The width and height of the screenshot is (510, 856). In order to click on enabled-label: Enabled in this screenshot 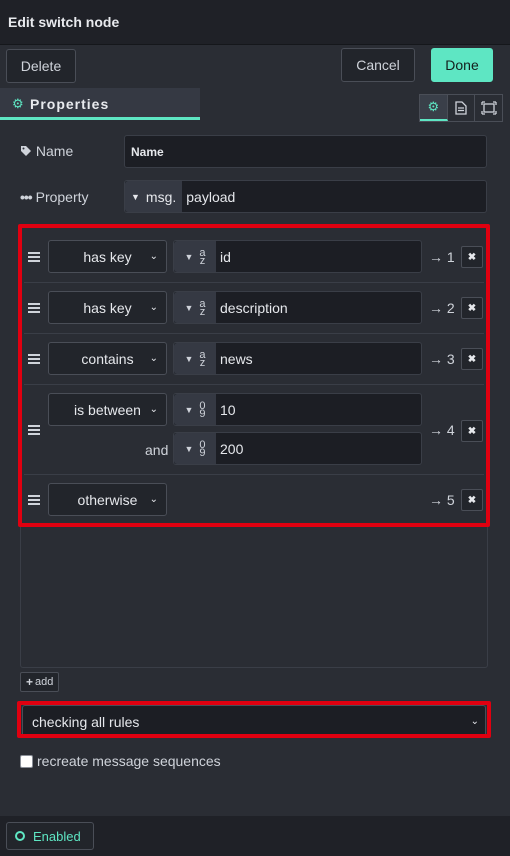, I will do `click(57, 836)`.